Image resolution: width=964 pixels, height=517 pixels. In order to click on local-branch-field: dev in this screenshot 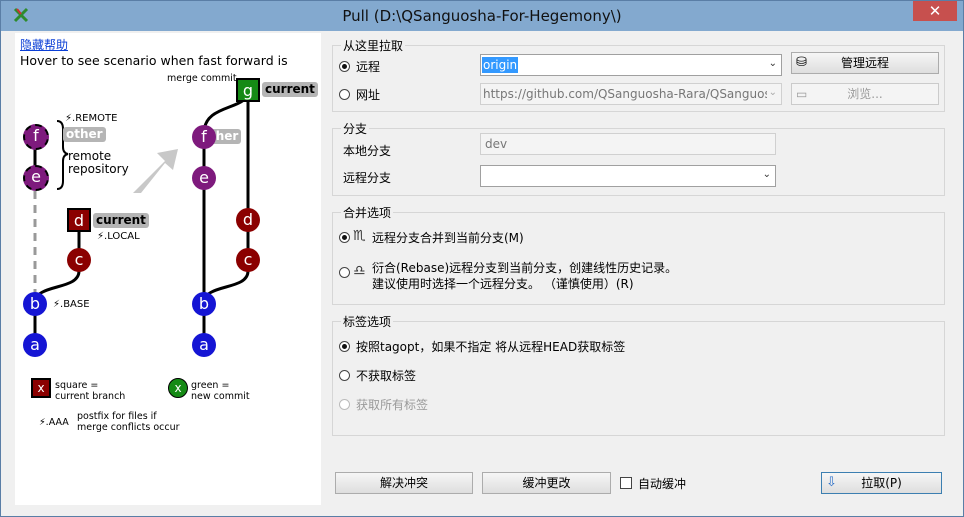, I will do `click(628, 144)`.